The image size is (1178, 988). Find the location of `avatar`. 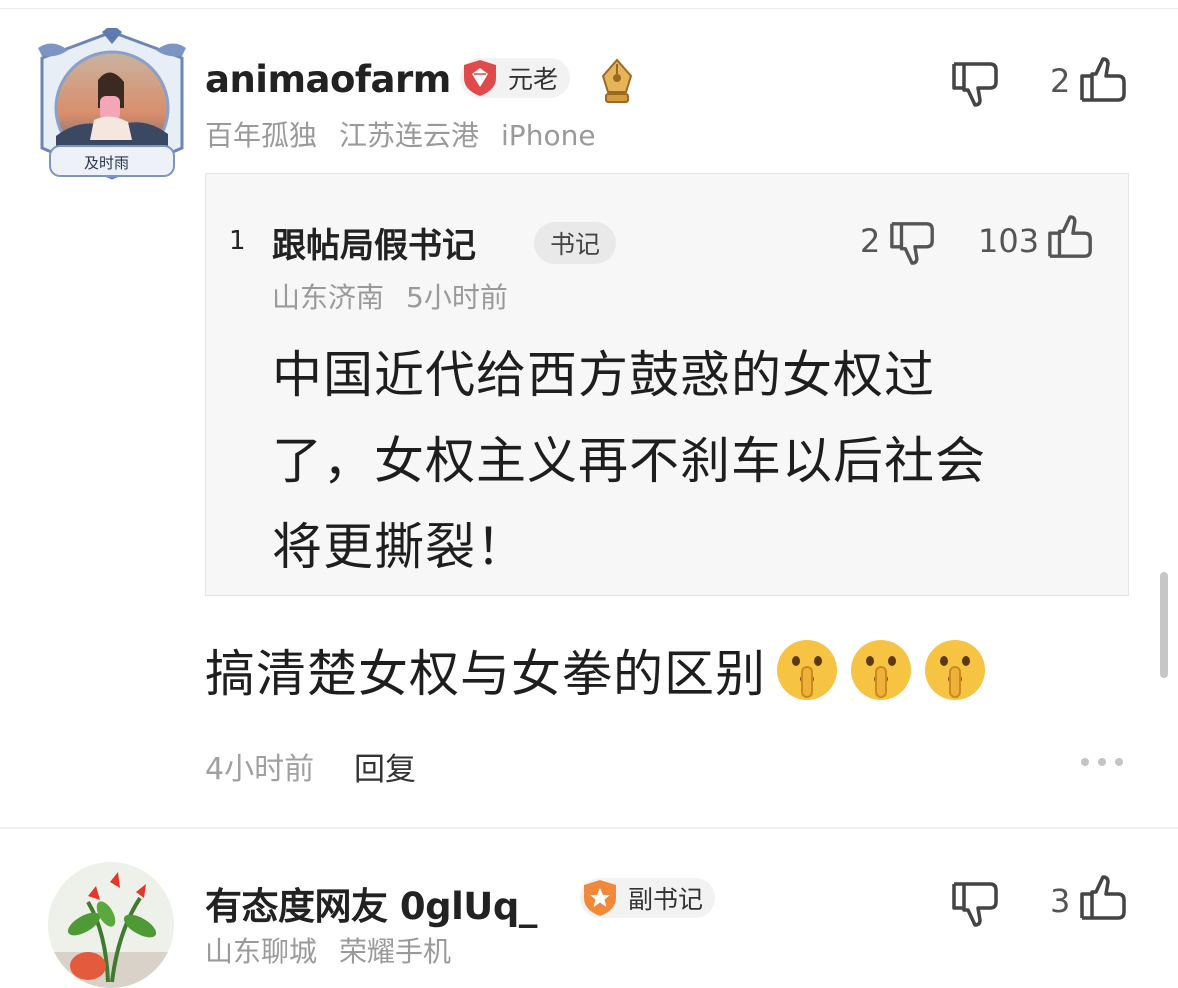

avatar is located at coordinates (111, 925).